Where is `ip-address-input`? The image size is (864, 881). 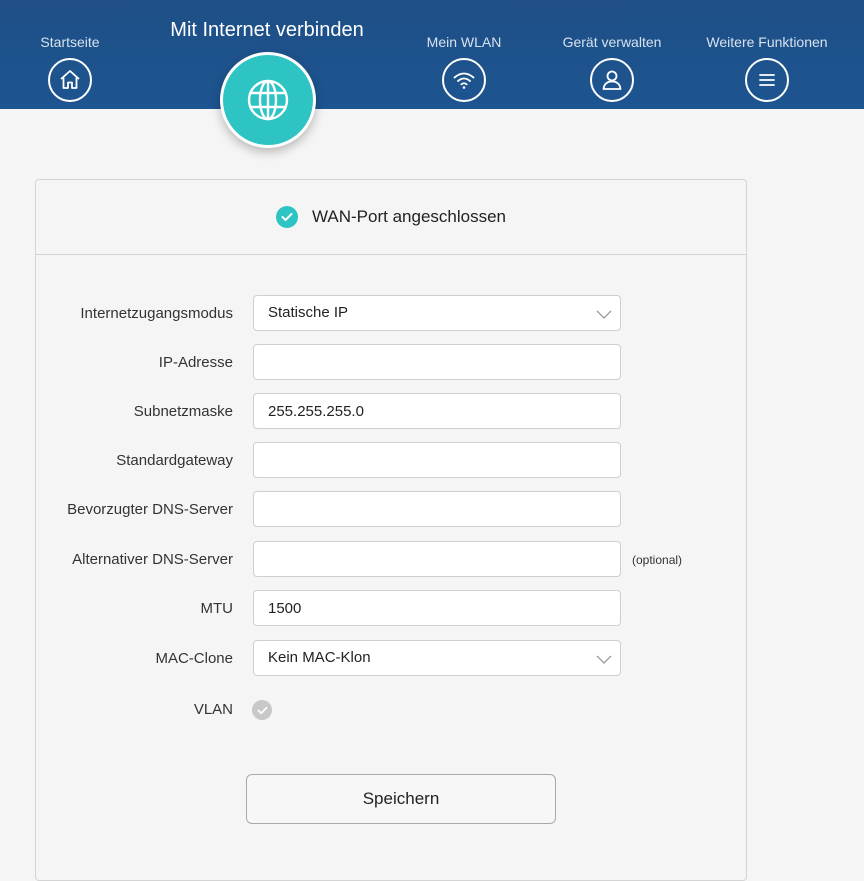
ip-address-input is located at coordinates (437, 362).